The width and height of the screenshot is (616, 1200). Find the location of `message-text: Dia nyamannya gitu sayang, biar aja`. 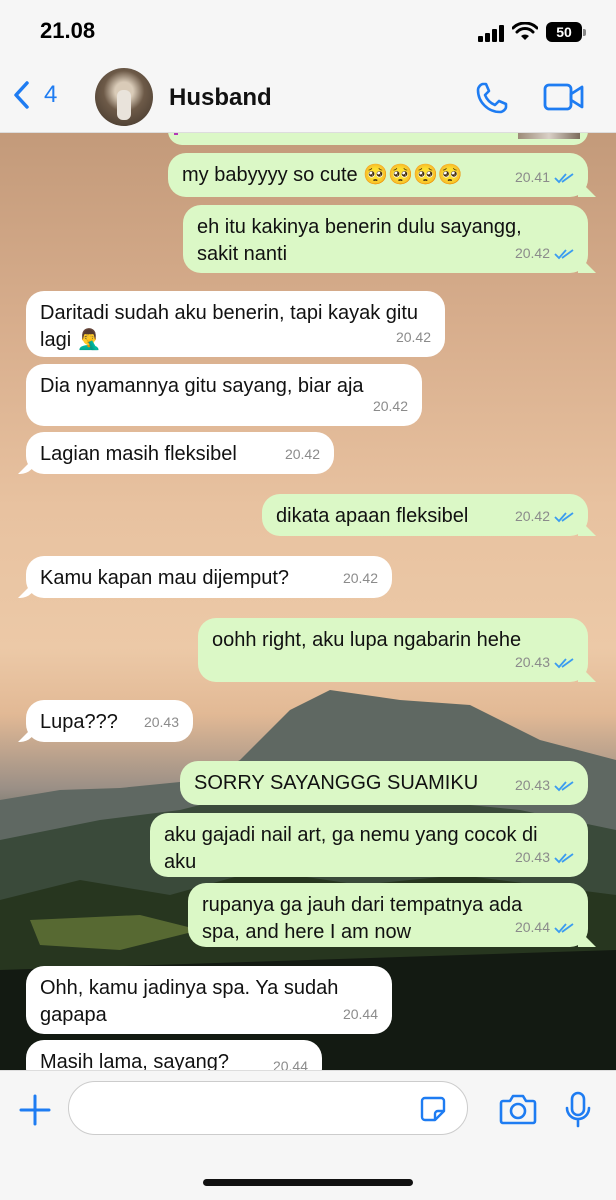

message-text: Dia nyamannya gitu sayang, biar aja is located at coordinates (202, 386).